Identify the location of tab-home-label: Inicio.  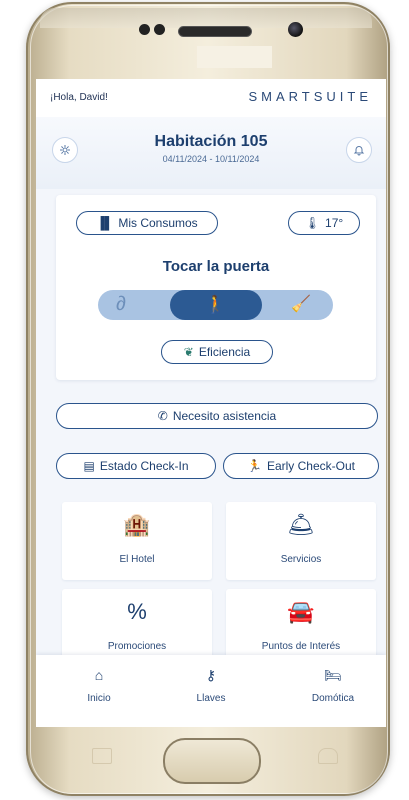
(99, 698).